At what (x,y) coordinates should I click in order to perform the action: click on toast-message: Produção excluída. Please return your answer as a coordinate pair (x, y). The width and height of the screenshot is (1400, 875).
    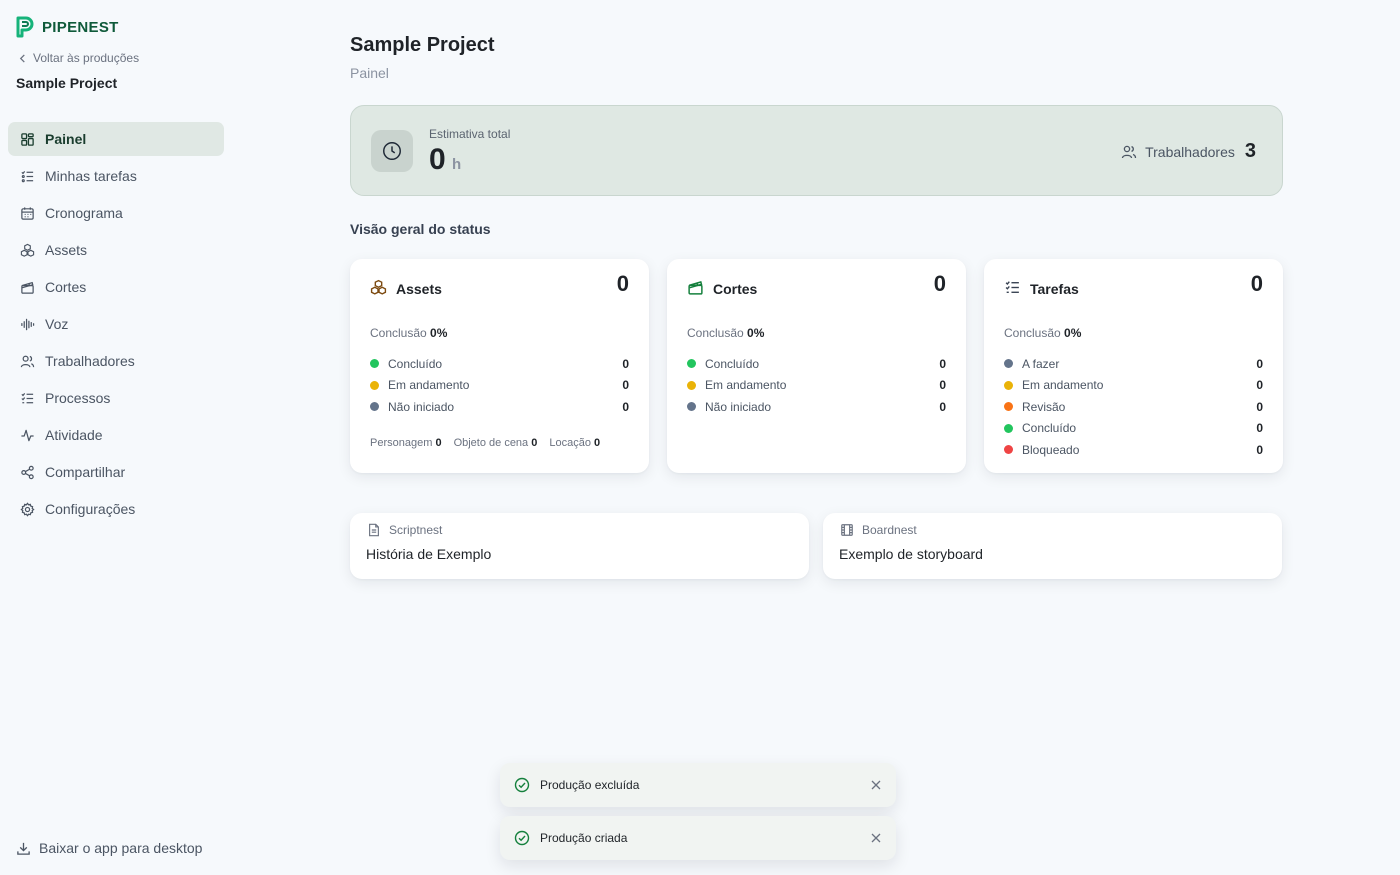
    Looking at the image, I should click on (590, 785).